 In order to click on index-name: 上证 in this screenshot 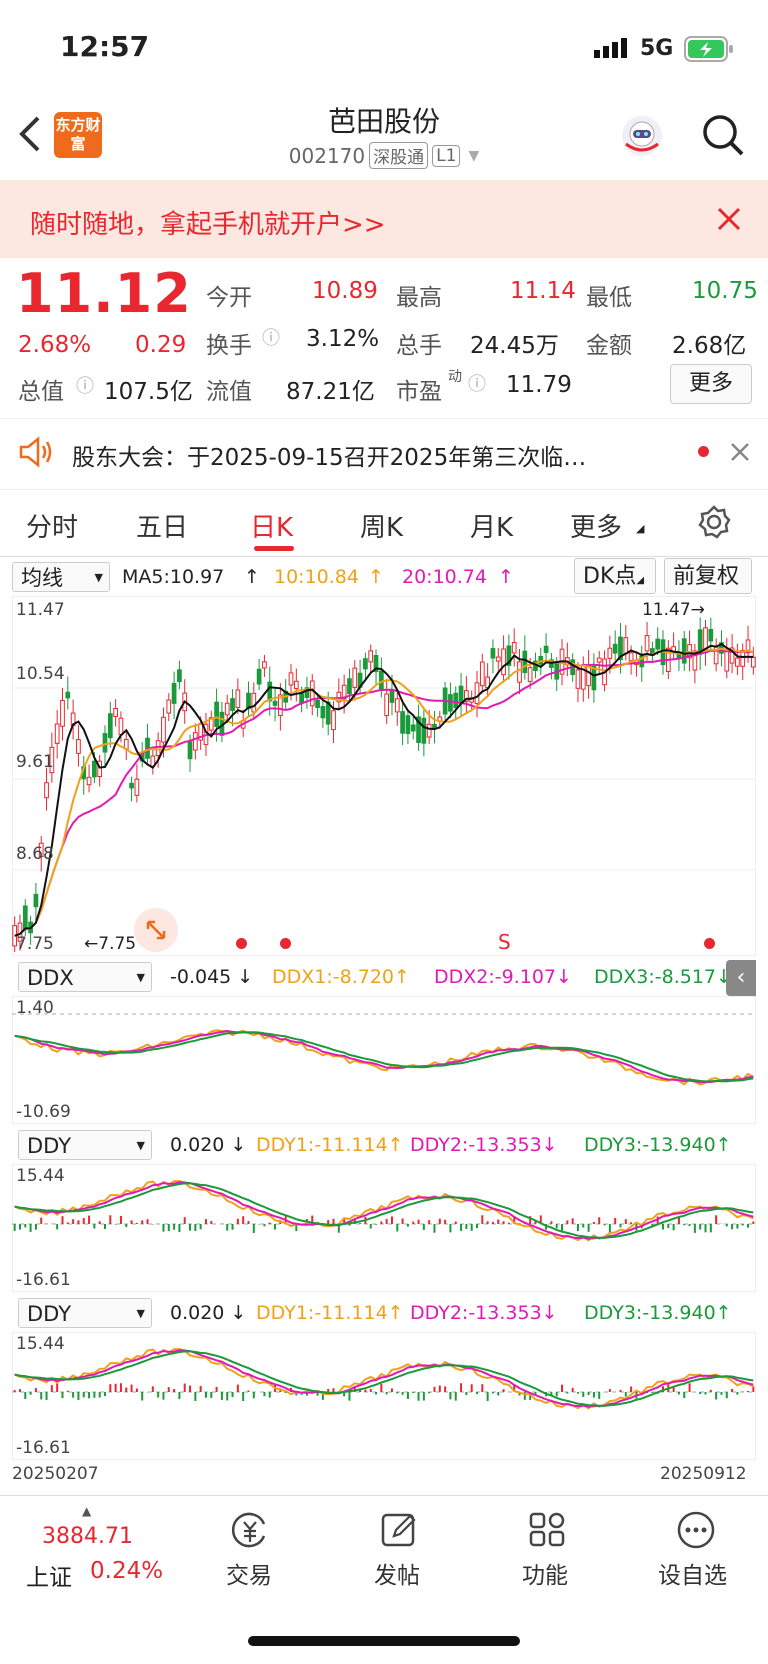, I will do `click(49, 1575)`.